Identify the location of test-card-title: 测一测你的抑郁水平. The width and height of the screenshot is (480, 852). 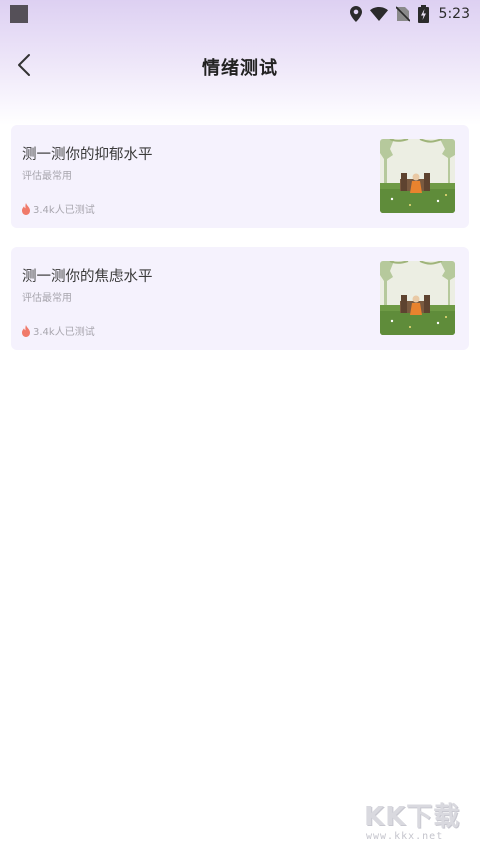
(87, 155).